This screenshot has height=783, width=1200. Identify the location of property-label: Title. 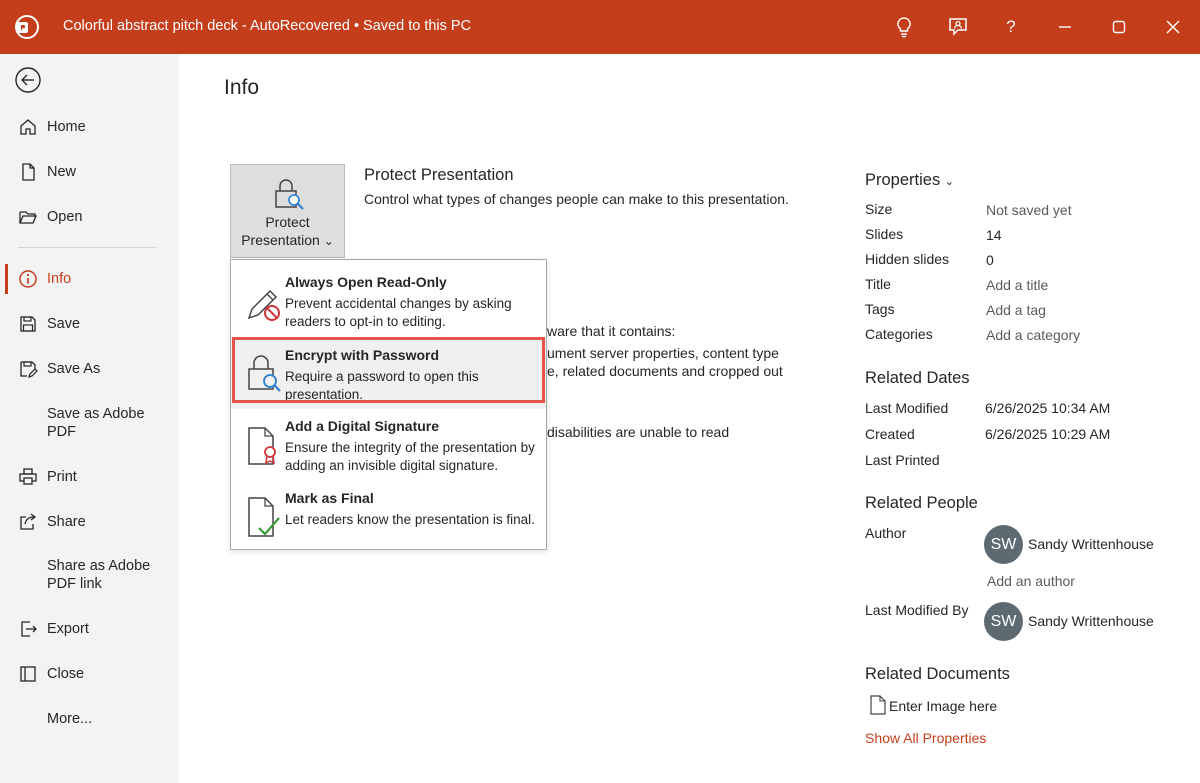
(878, 284).